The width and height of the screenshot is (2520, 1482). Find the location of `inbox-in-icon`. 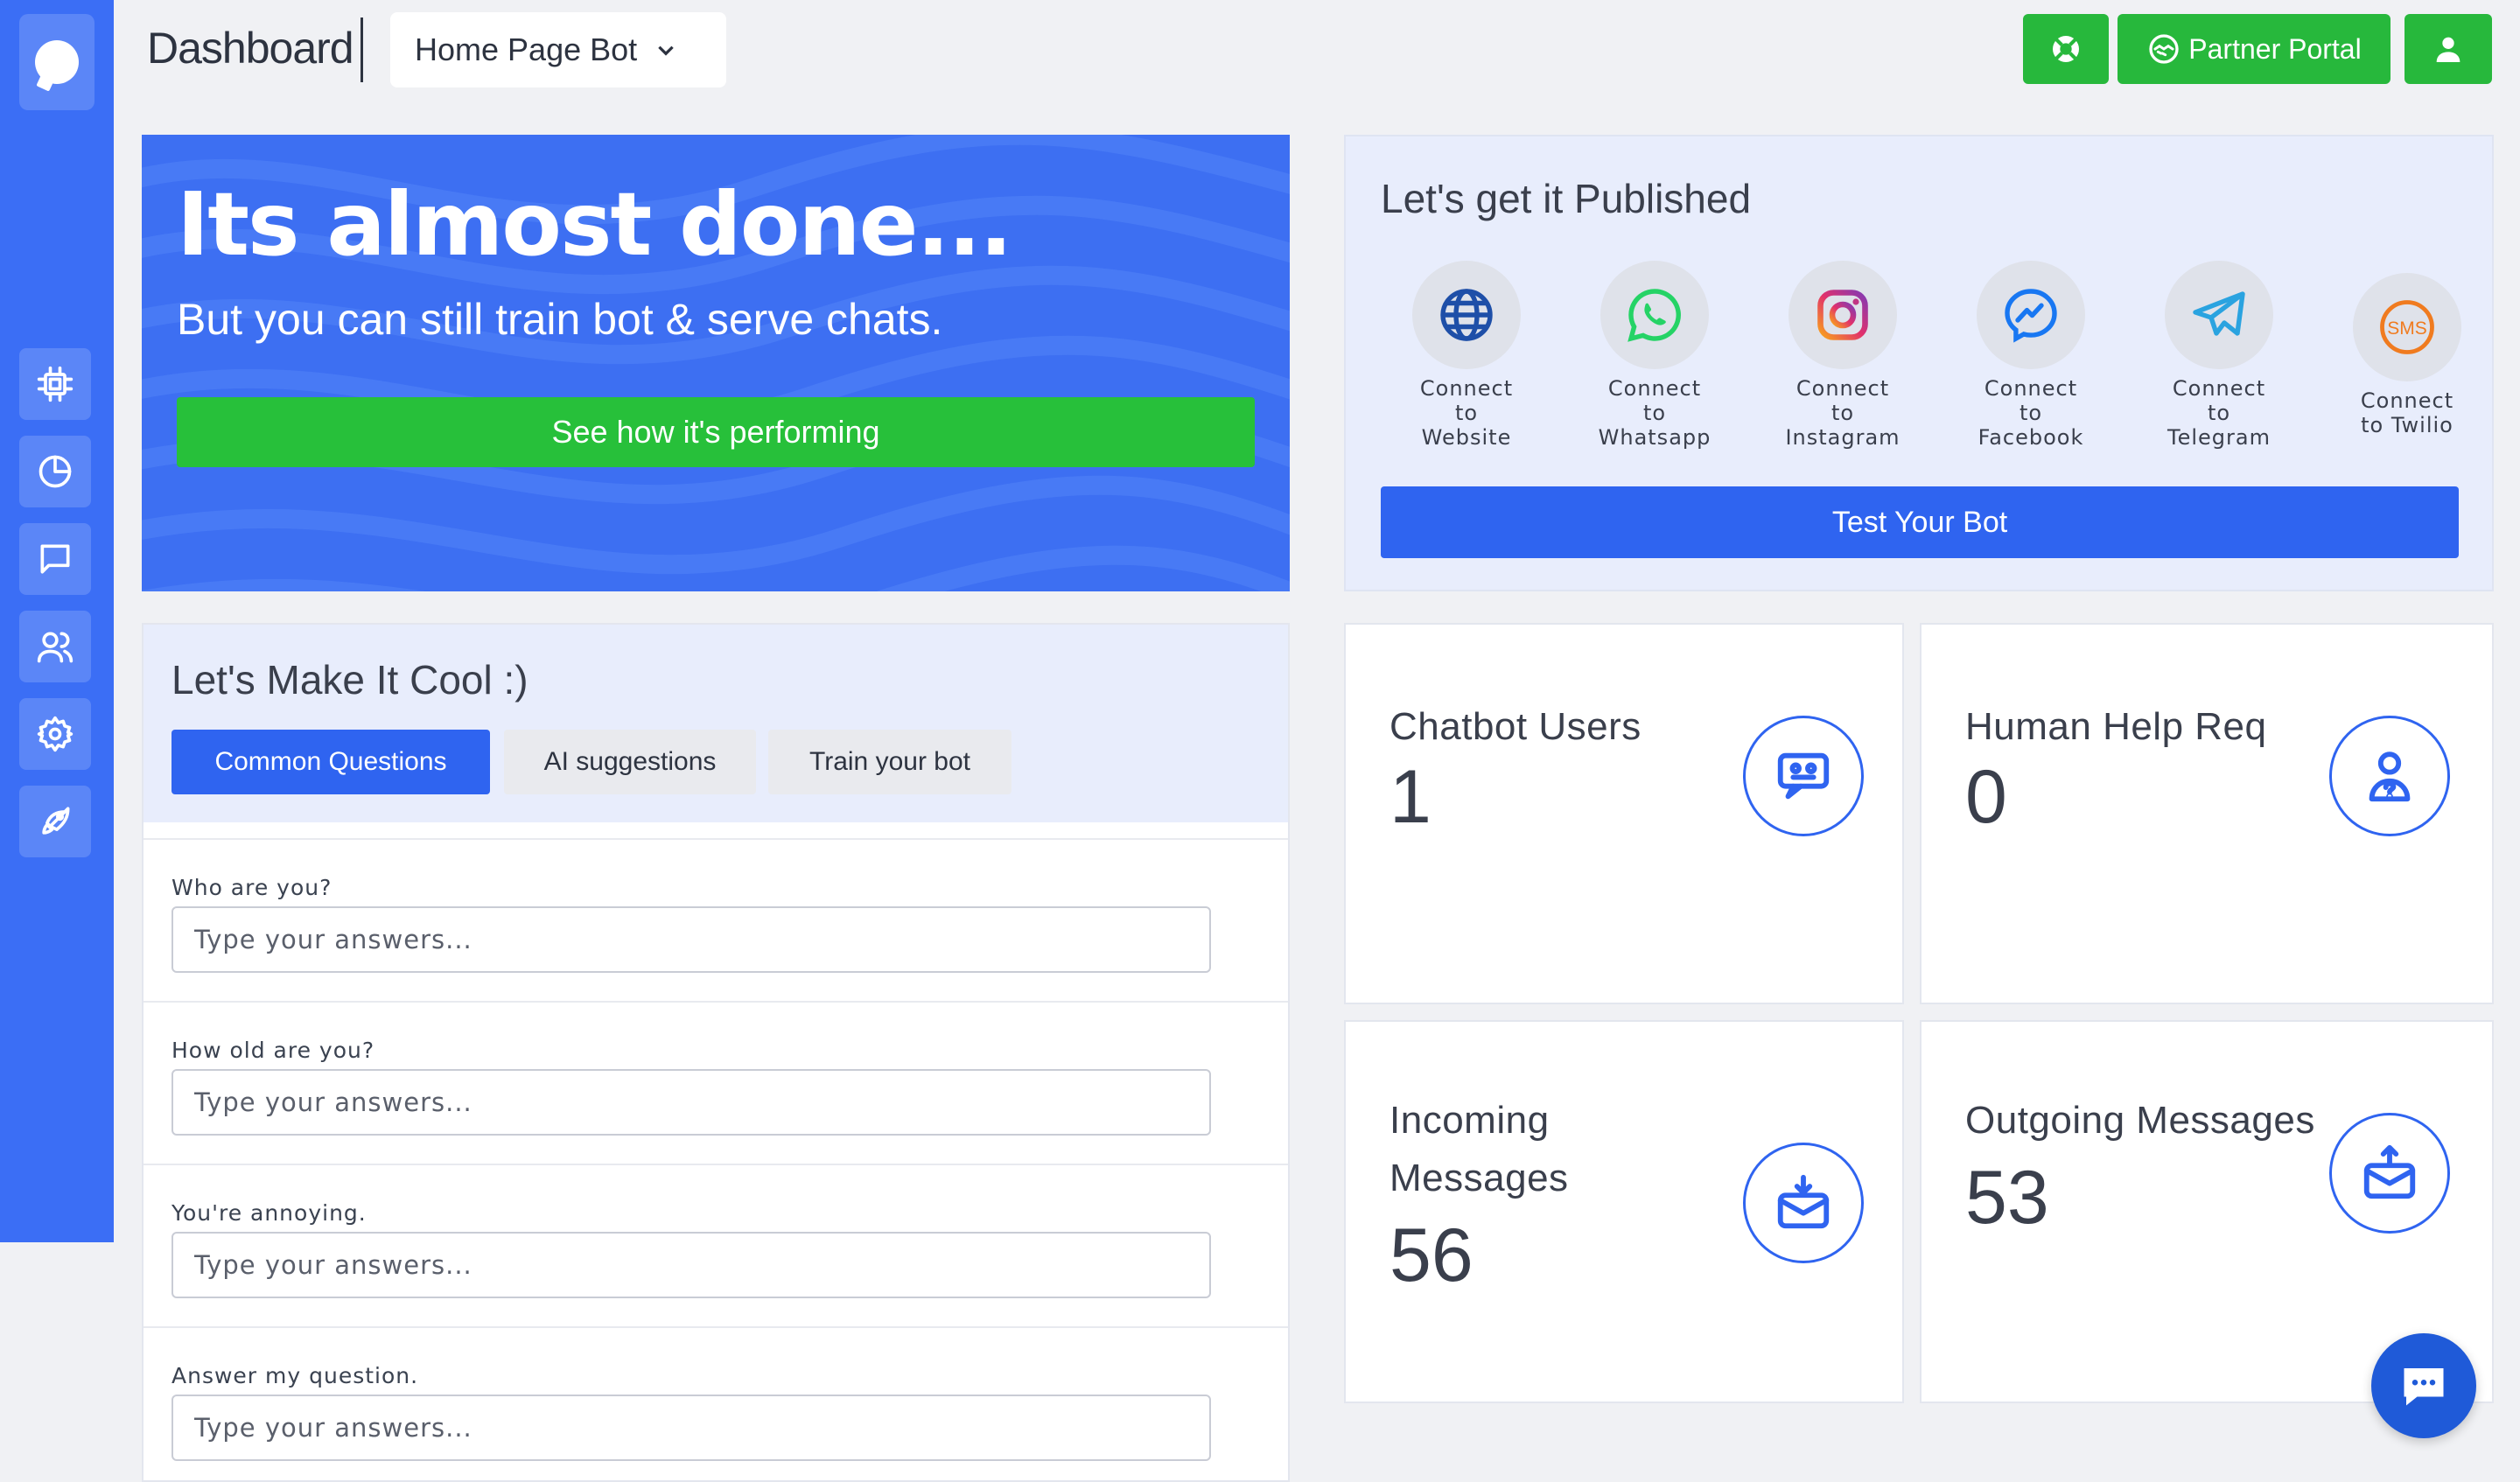

inbox-in-icon is located at coordinates (1803, 1201).